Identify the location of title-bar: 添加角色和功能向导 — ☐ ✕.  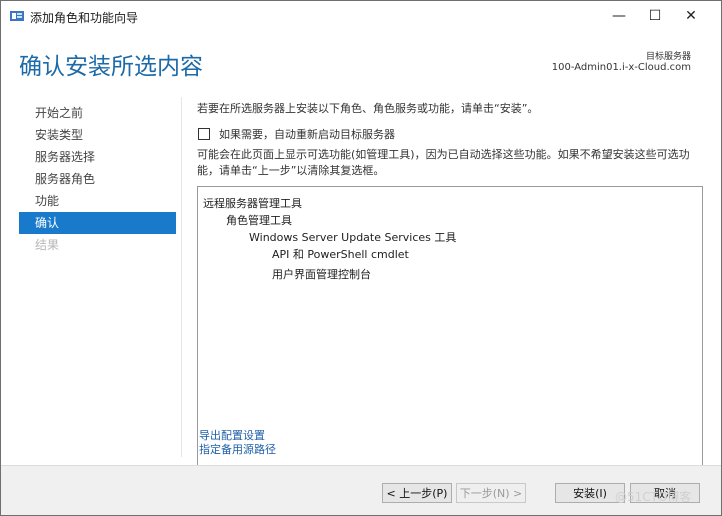
(361, 16).